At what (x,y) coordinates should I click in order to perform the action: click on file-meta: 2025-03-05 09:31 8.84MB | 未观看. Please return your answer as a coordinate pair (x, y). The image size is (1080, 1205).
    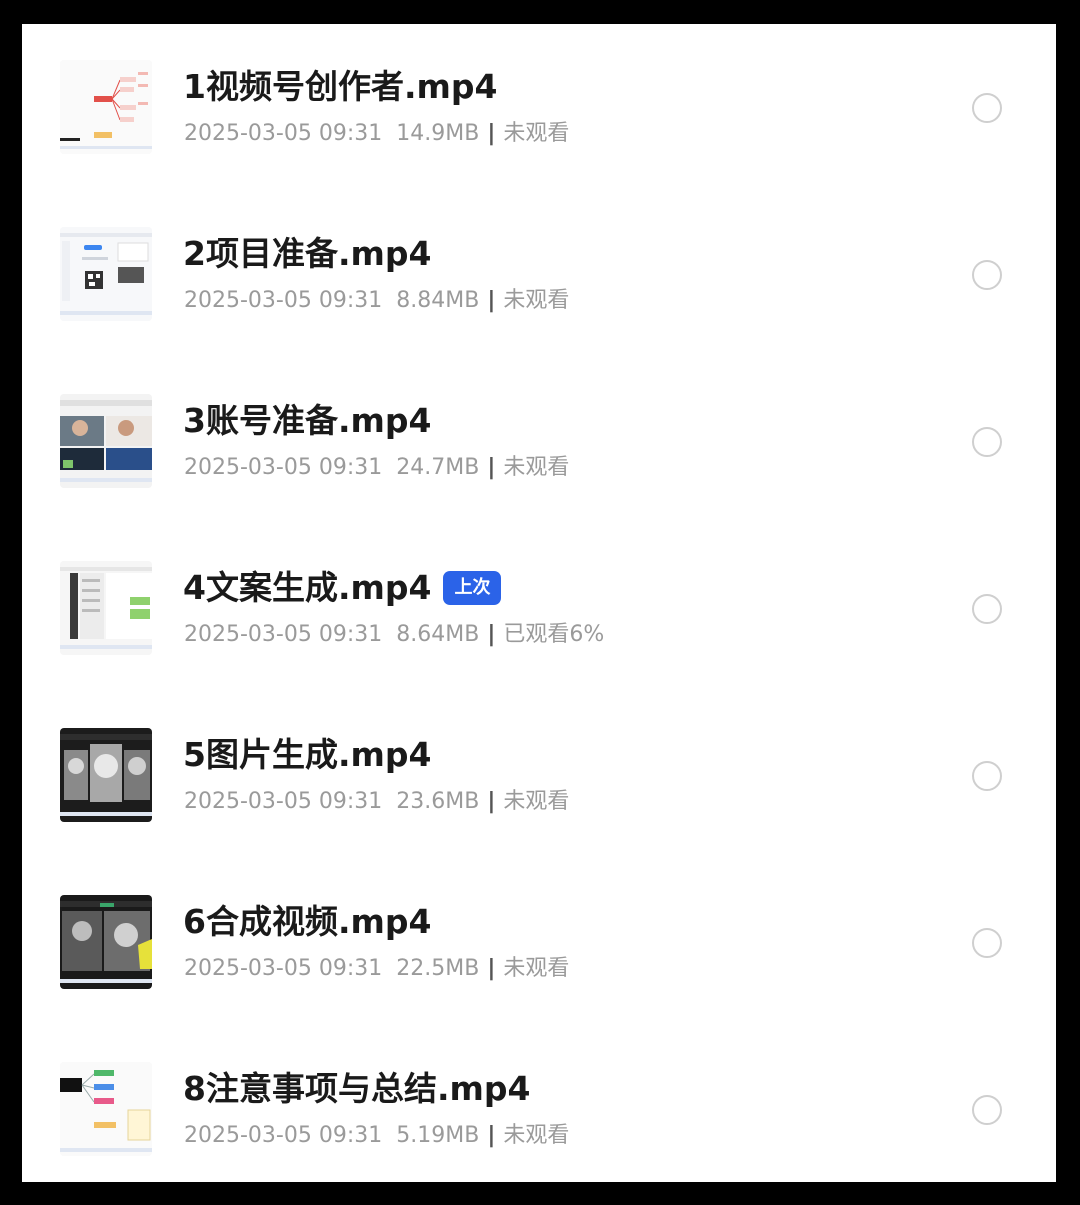
    Looking at the image, I should click on (376, 301).